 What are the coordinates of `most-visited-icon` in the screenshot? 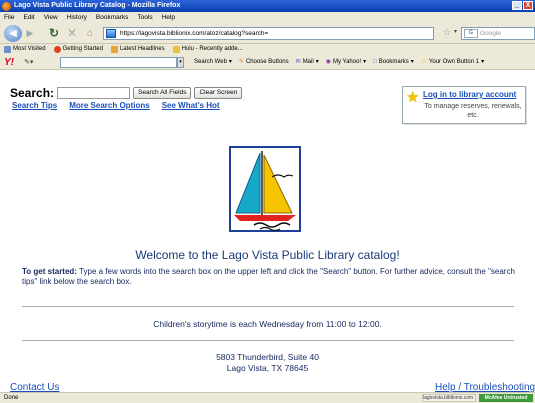 It's located at (7, 49).